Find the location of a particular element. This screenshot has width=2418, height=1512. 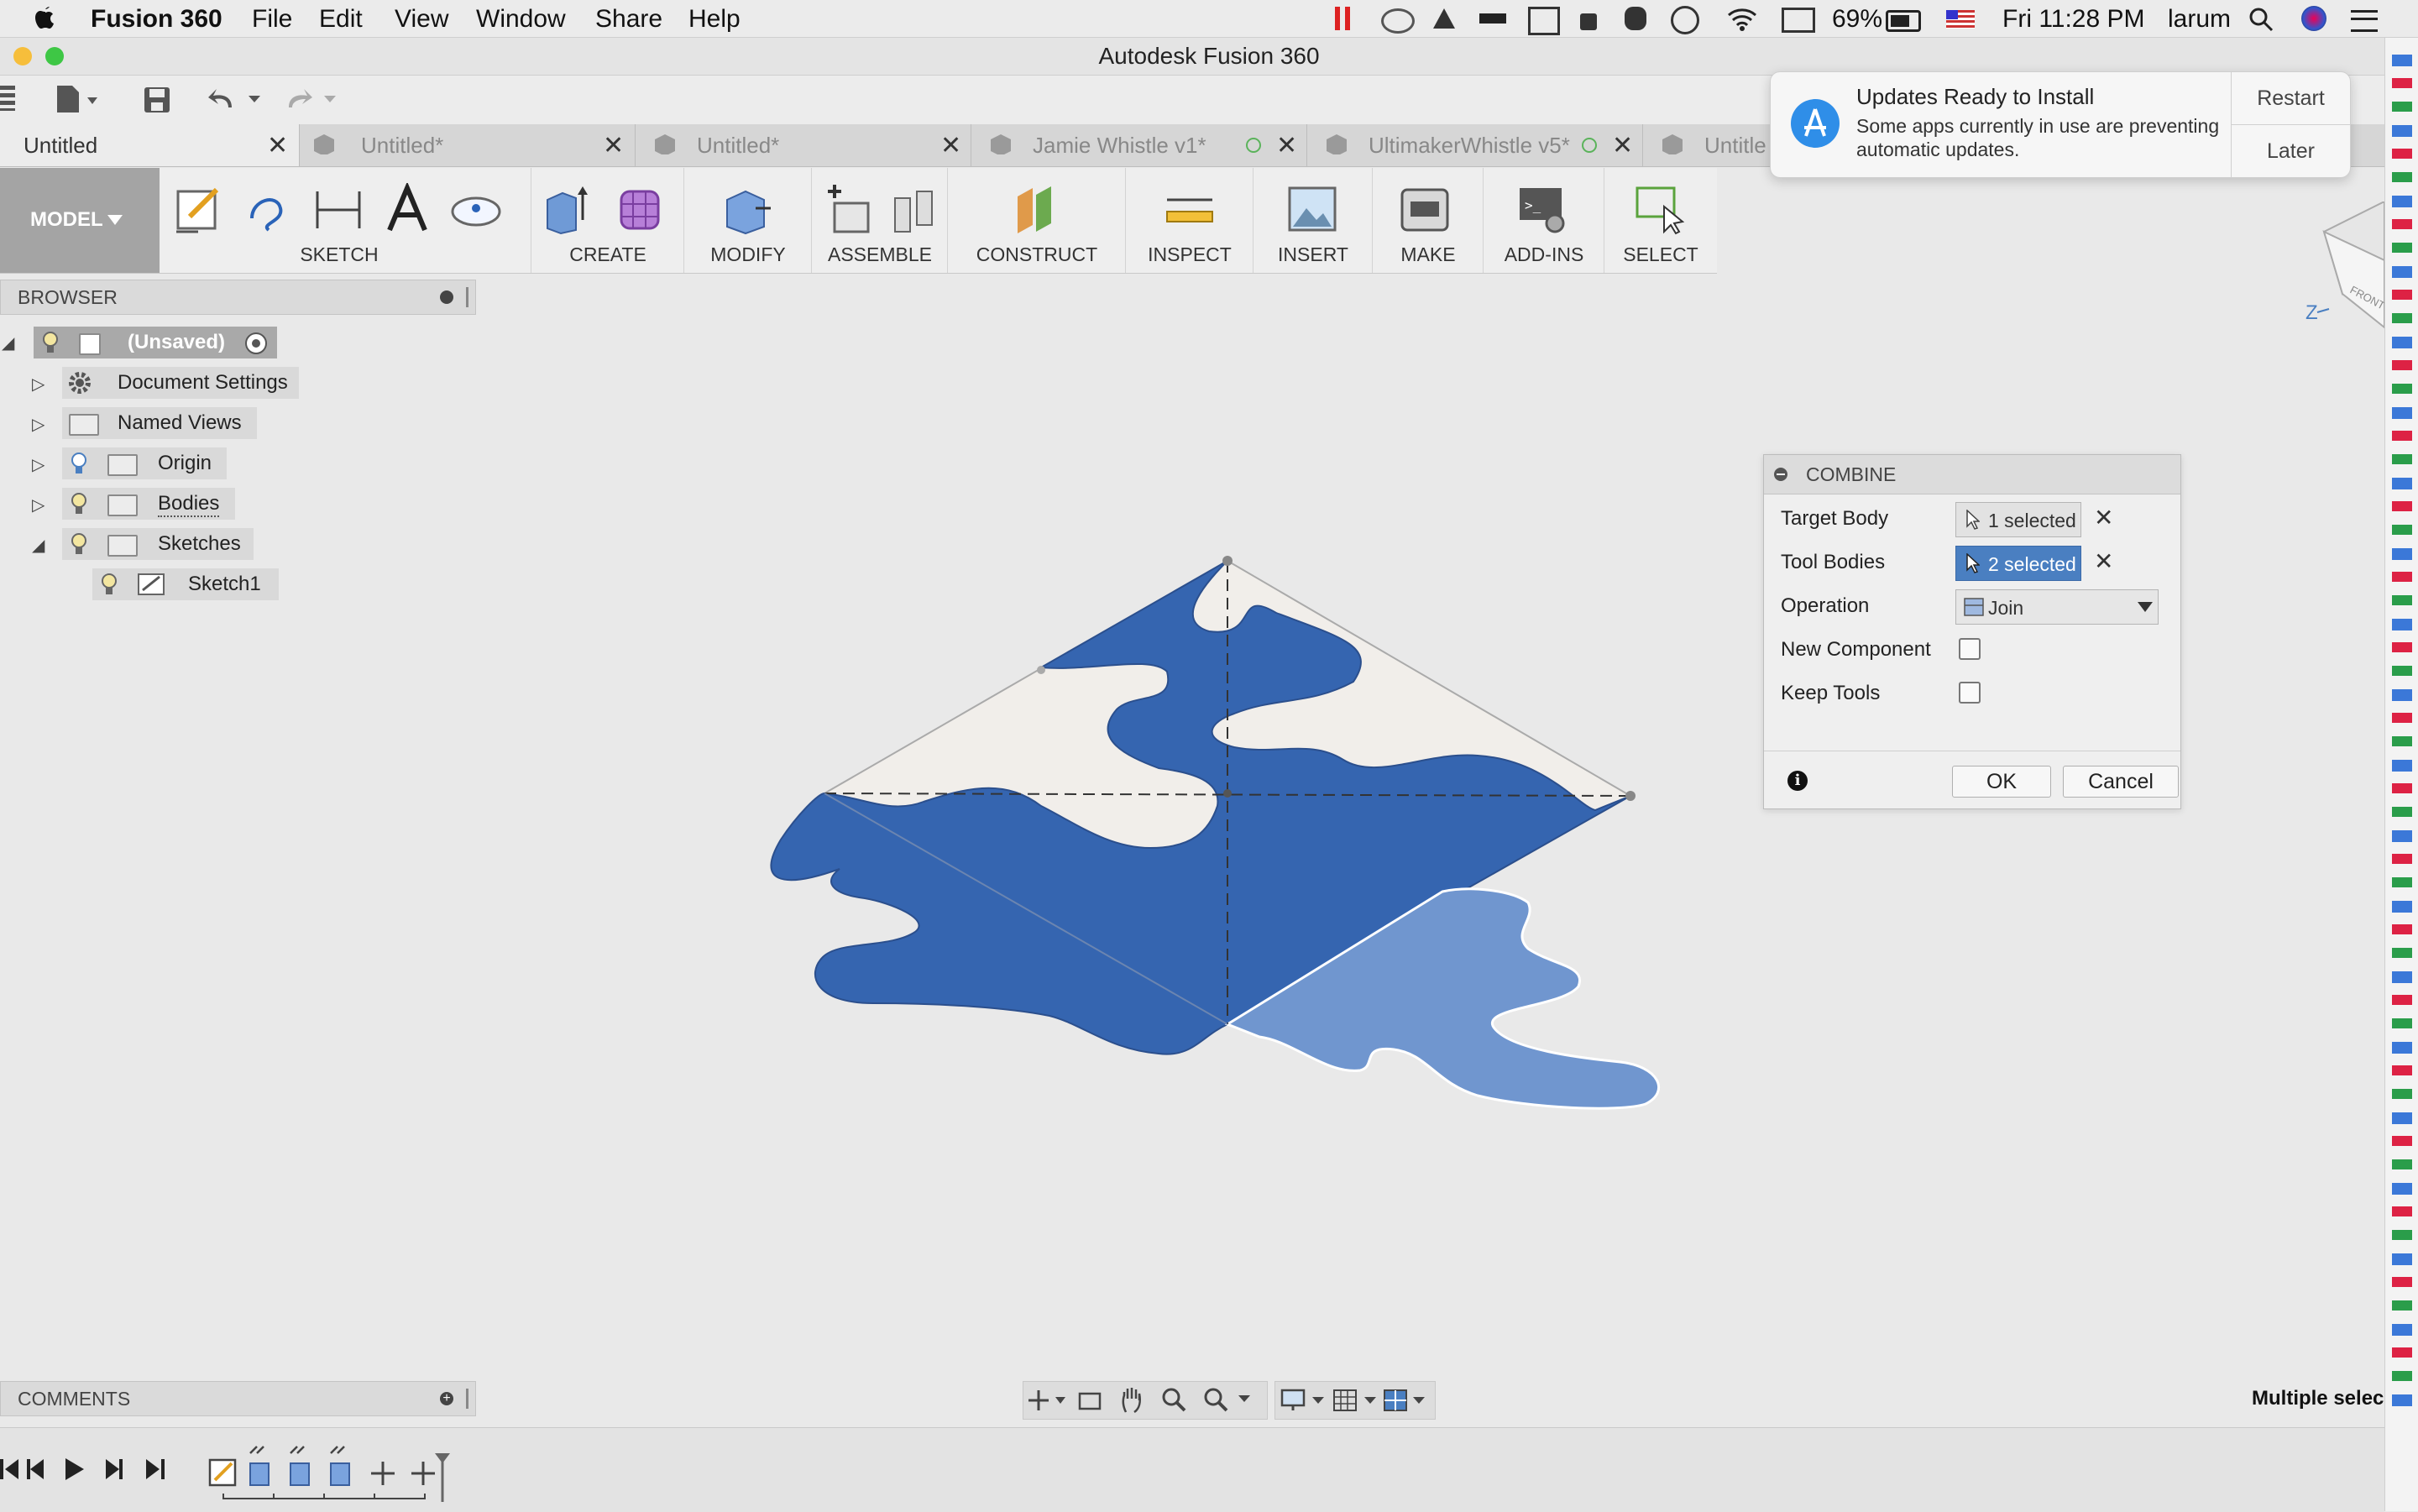

apple-icon is located at coordinates (45, 18).